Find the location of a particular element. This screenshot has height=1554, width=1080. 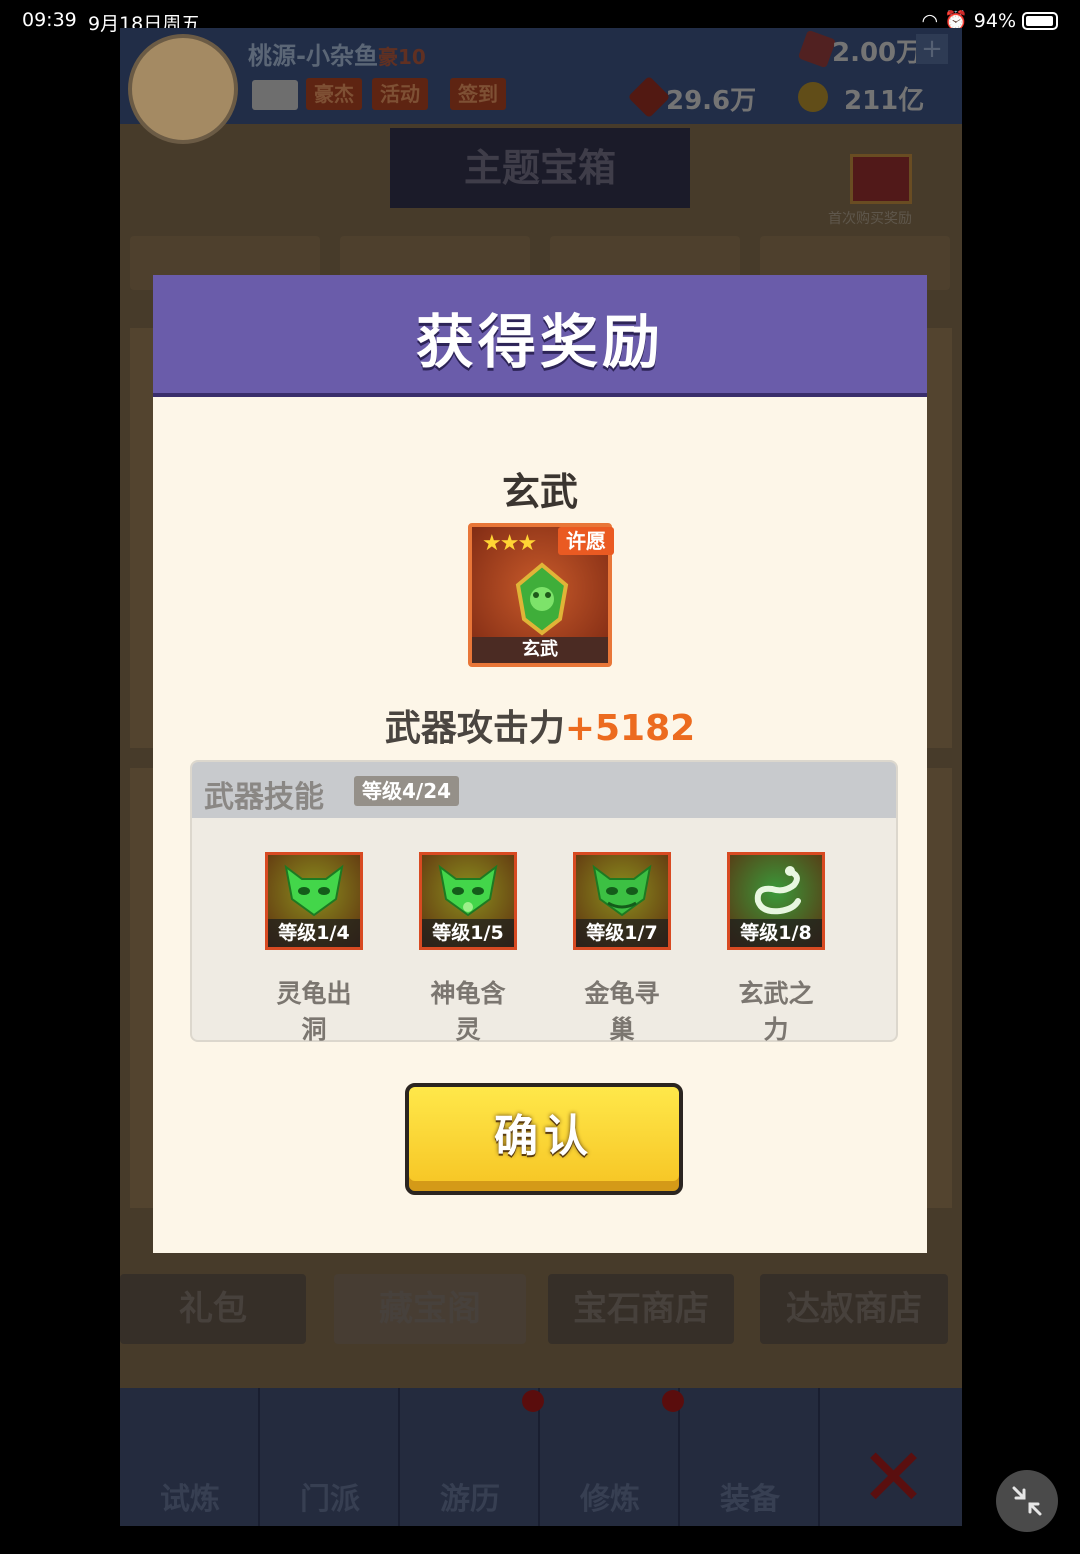

item-card: ★★★ 许愿 玄武 is located at coordinates (541, 595).